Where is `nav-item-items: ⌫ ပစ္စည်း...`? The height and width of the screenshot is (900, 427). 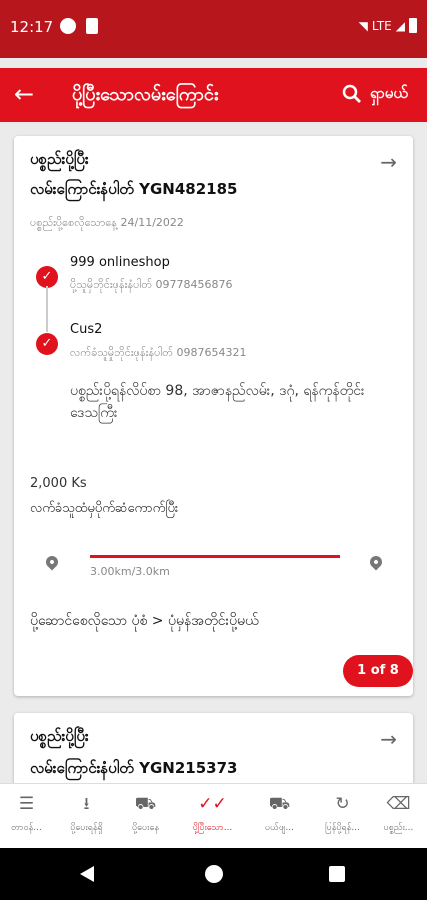
nav-item-items: ⌫ ပစ္စည်း... is located at coordinates (398, 816).